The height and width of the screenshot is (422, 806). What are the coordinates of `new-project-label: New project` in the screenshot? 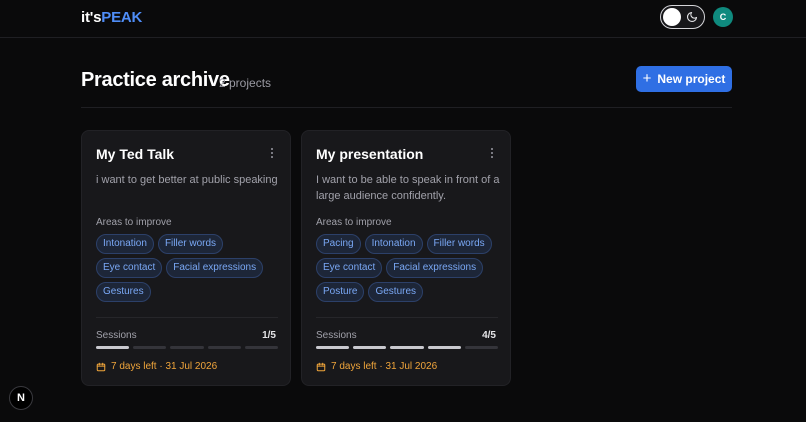 It's located at (691, 79).